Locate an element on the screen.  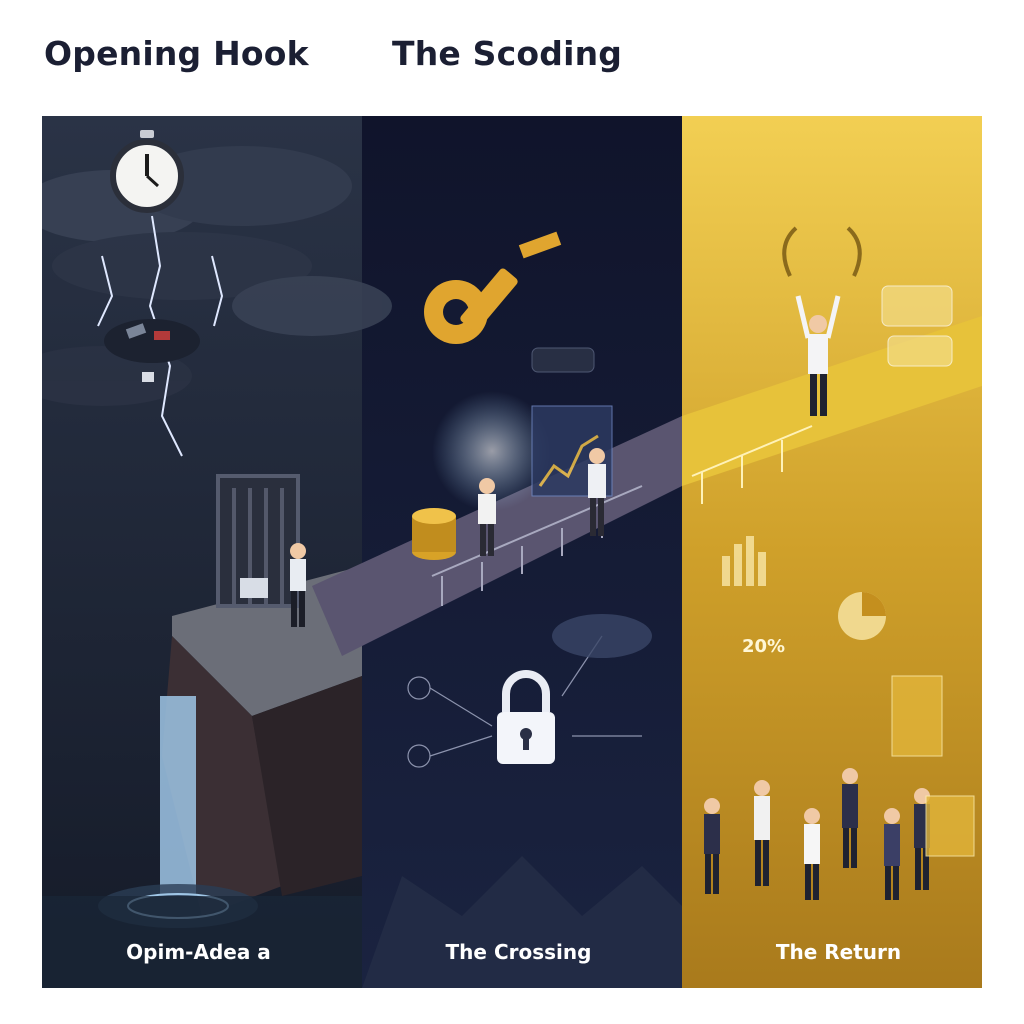
caption-panel-right: The Return is located at coordinates (838, 952).